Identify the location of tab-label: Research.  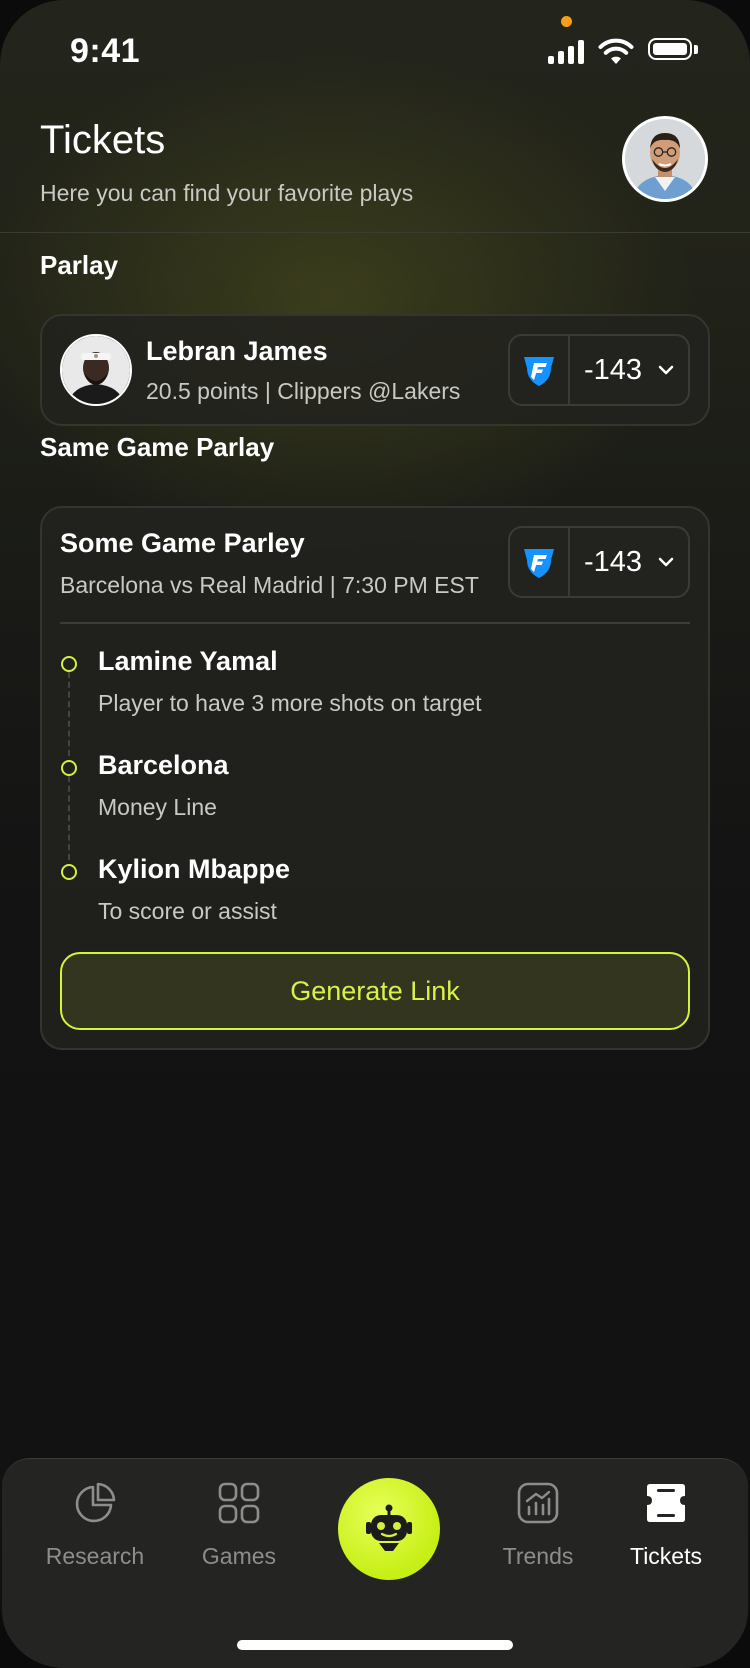
(95, 1556).